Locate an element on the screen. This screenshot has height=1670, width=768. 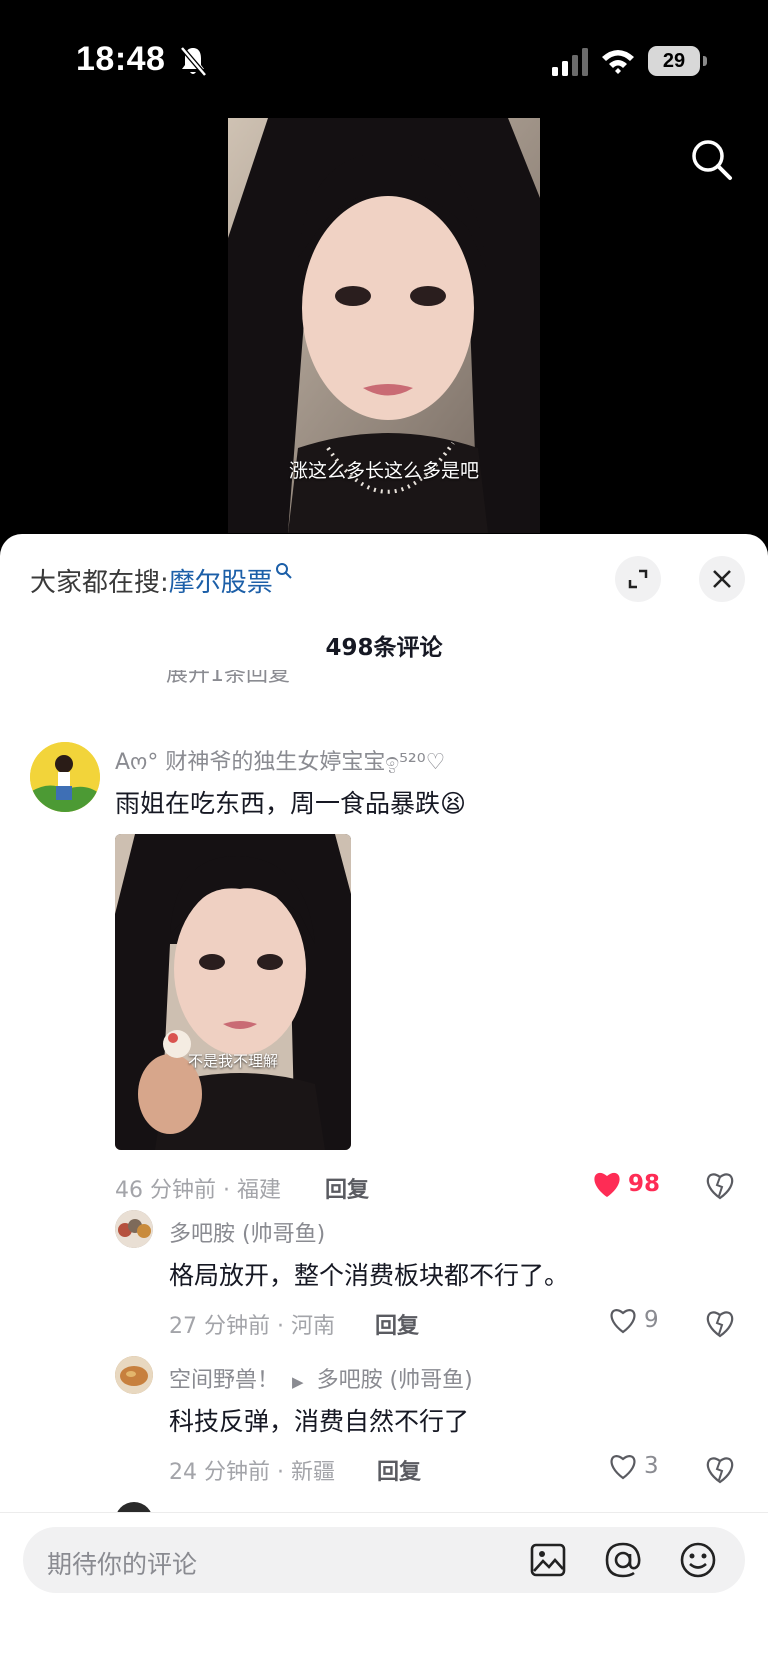
status-bar: 18:48 29 is located at coordinates (384, 60).